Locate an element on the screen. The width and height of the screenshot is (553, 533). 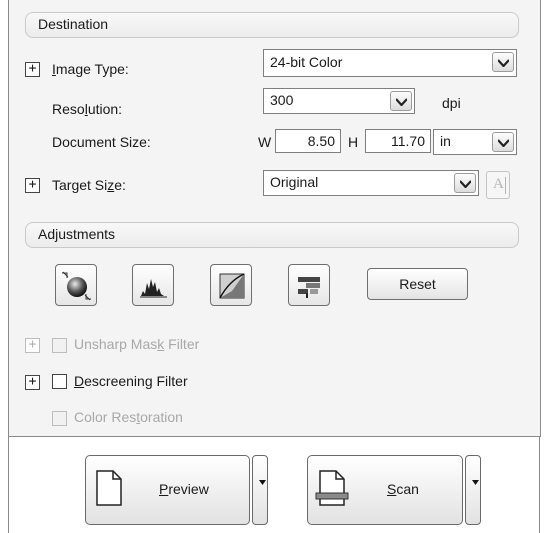
target-size-dropdown-button is located at coordinates (465, 183).